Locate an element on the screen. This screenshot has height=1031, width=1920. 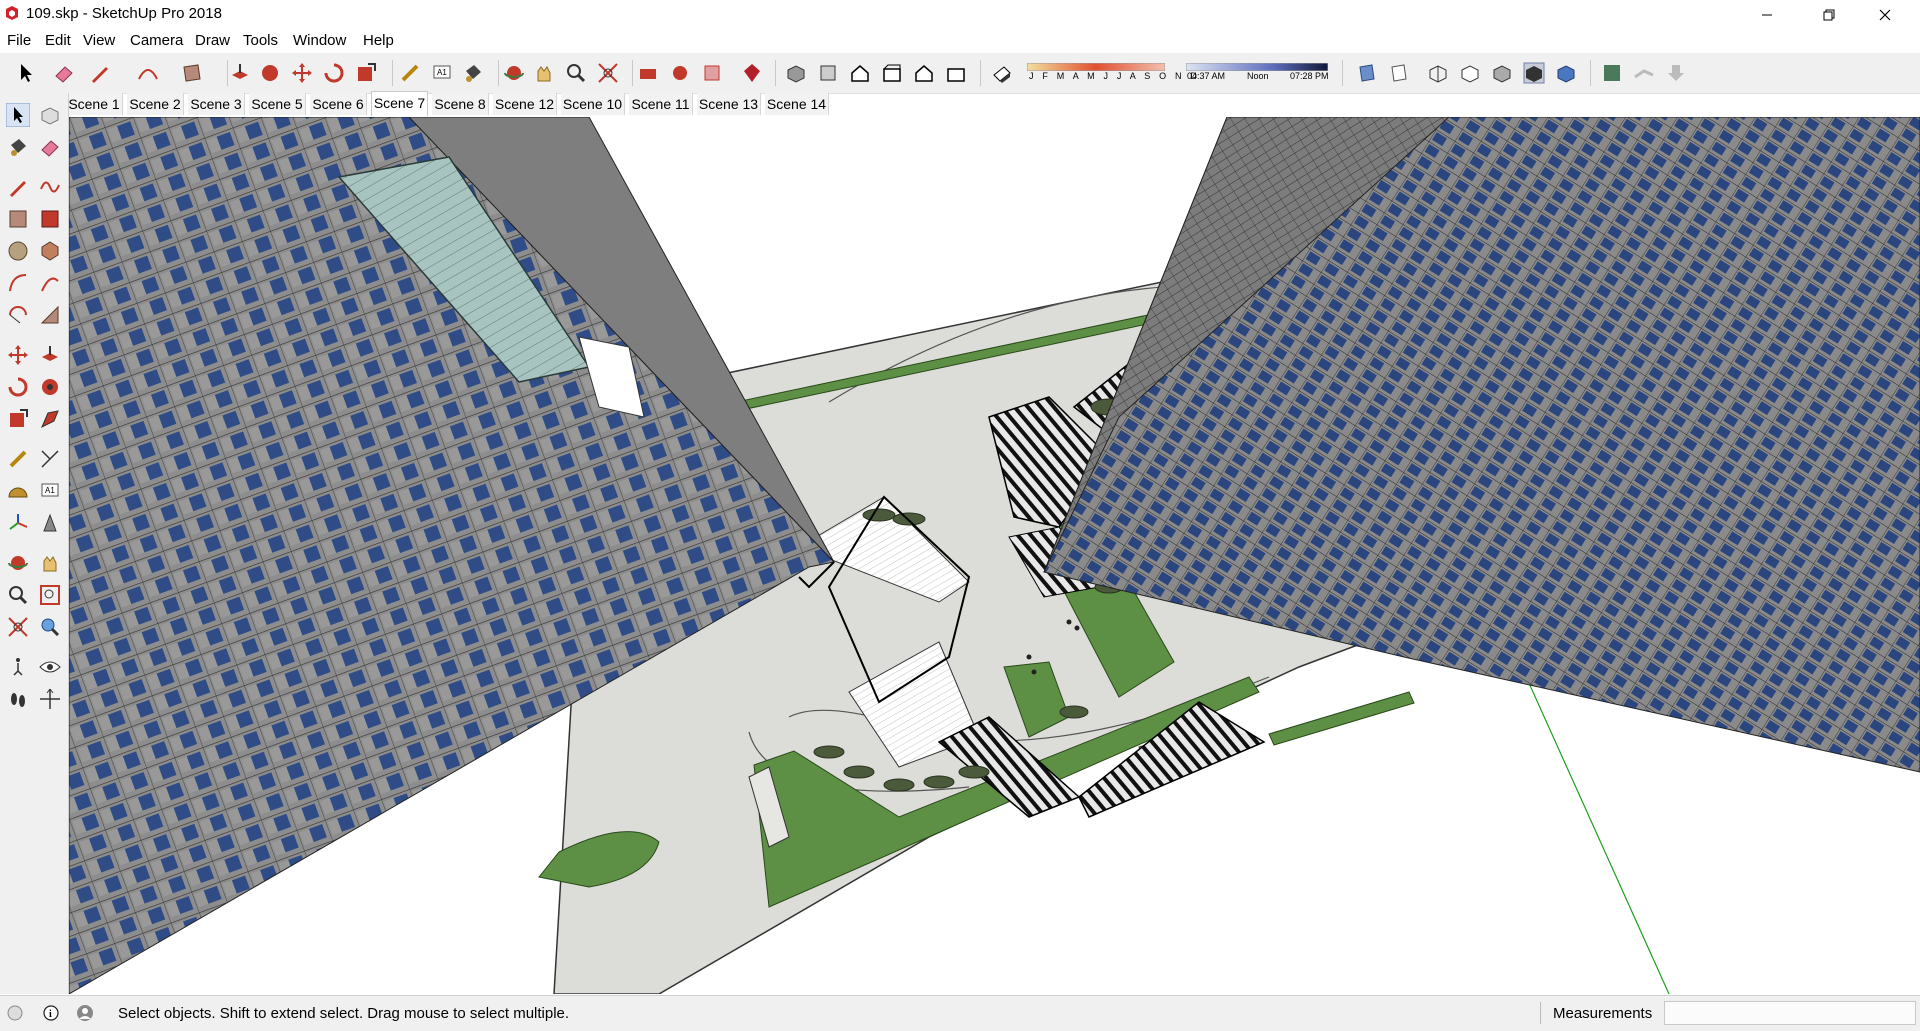
menu-tools: Tools is located at coordinates (260, 40).